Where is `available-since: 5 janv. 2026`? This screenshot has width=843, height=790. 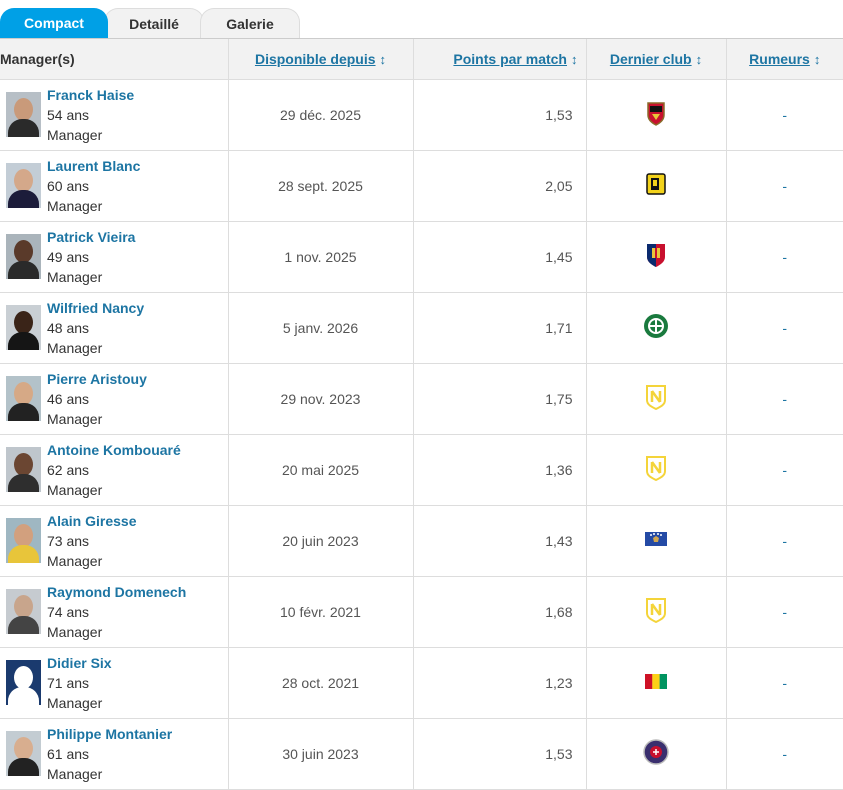 available-since: 5 janv. 2026 is located at coordinates (320, 327).